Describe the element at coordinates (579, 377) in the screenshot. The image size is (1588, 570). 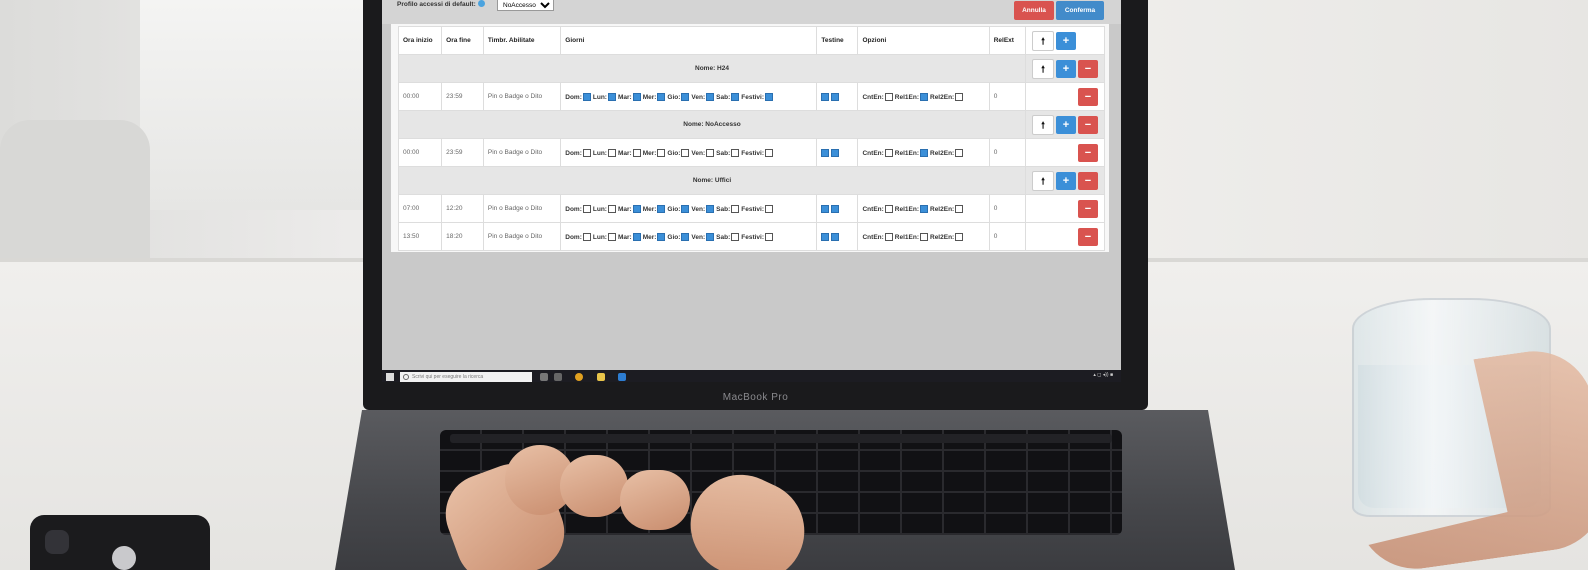
I see `chrome-icon` at that location.